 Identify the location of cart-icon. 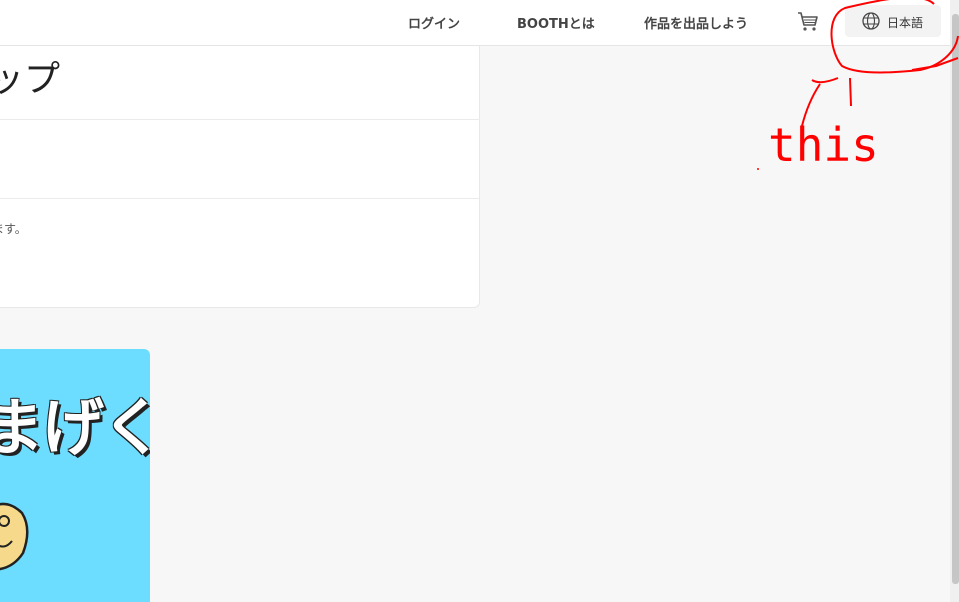
(808, 21).